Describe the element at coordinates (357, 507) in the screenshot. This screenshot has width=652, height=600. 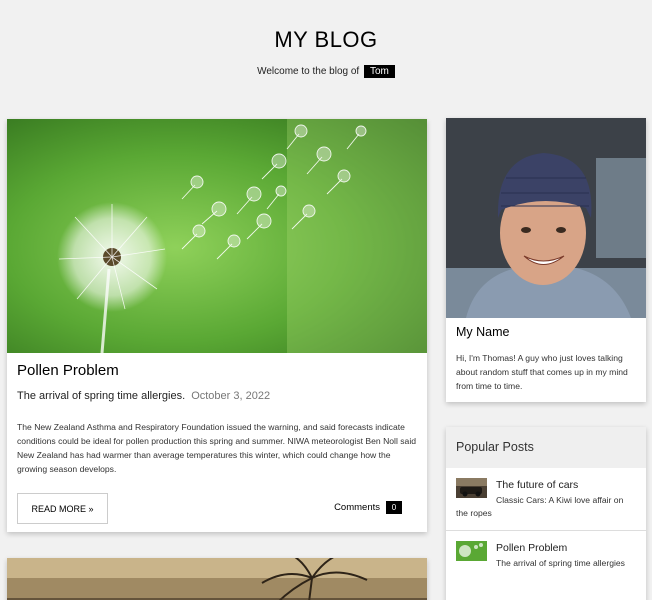
I see `comments-label: Comments` at that location.